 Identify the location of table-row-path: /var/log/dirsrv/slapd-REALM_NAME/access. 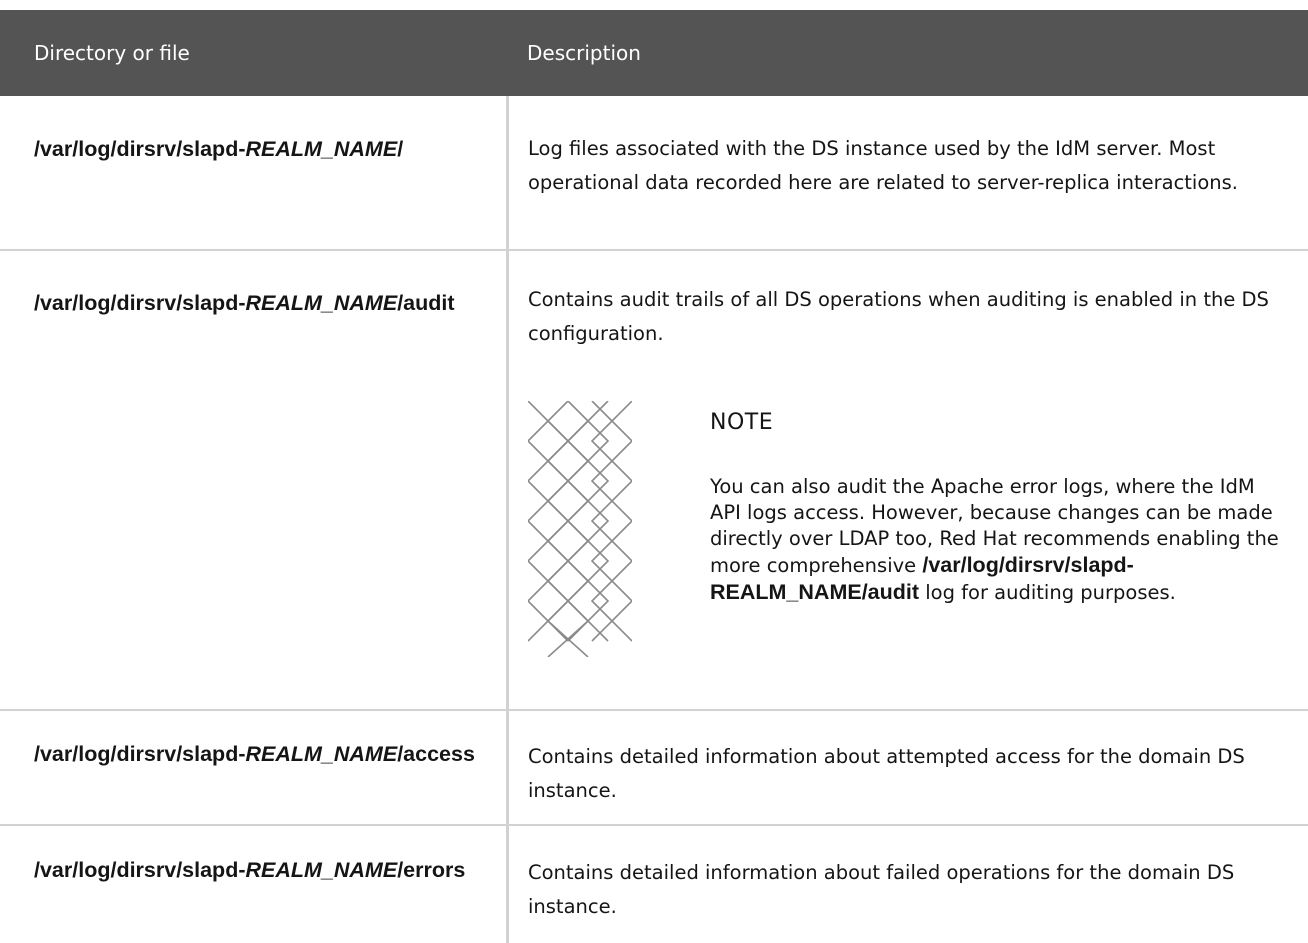
(259, 754).